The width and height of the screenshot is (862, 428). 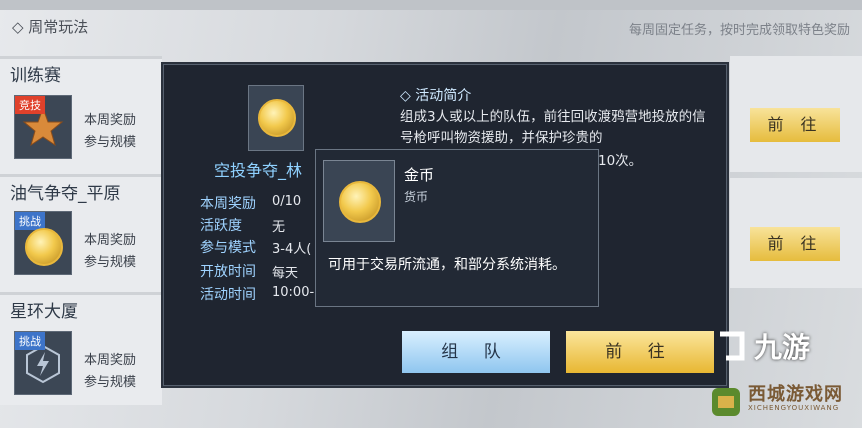 I want to click on info-key: 参与模式, so click(x=228, y=248).